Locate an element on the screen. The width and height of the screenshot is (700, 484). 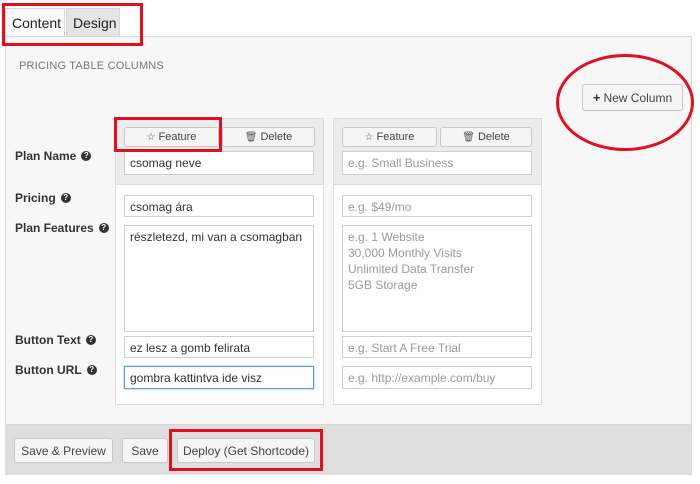
plus-icon: + is located at coordinates (596, 97).